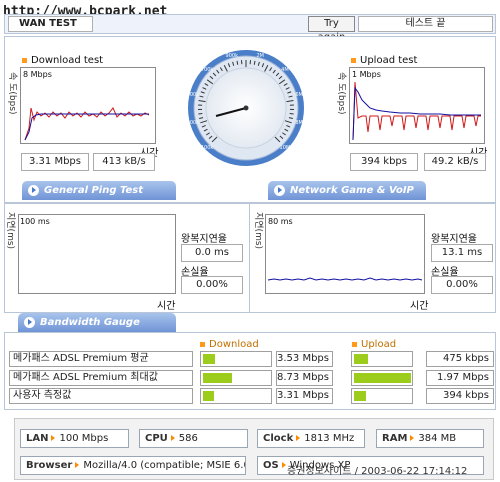 The image size is (500, 482). Describe the element at coordinates (229, 344) in the screenshot. I see `download-gauge-header: Download` at that location.